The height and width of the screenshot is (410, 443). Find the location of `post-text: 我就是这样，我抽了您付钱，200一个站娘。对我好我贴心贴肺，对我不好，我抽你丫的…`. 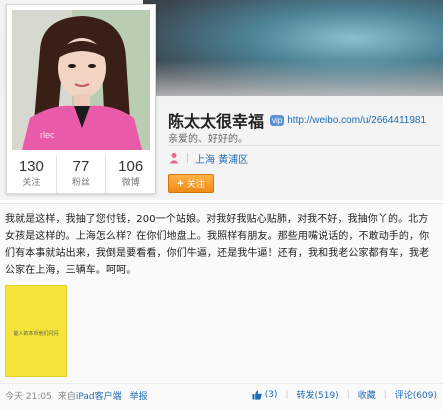

post-text: 我就是这样，我抽了您付钱，200一个站娘。对我好我贴心贴肺，对我不好，我抽你丫的… is located at coordinates (217, 245).